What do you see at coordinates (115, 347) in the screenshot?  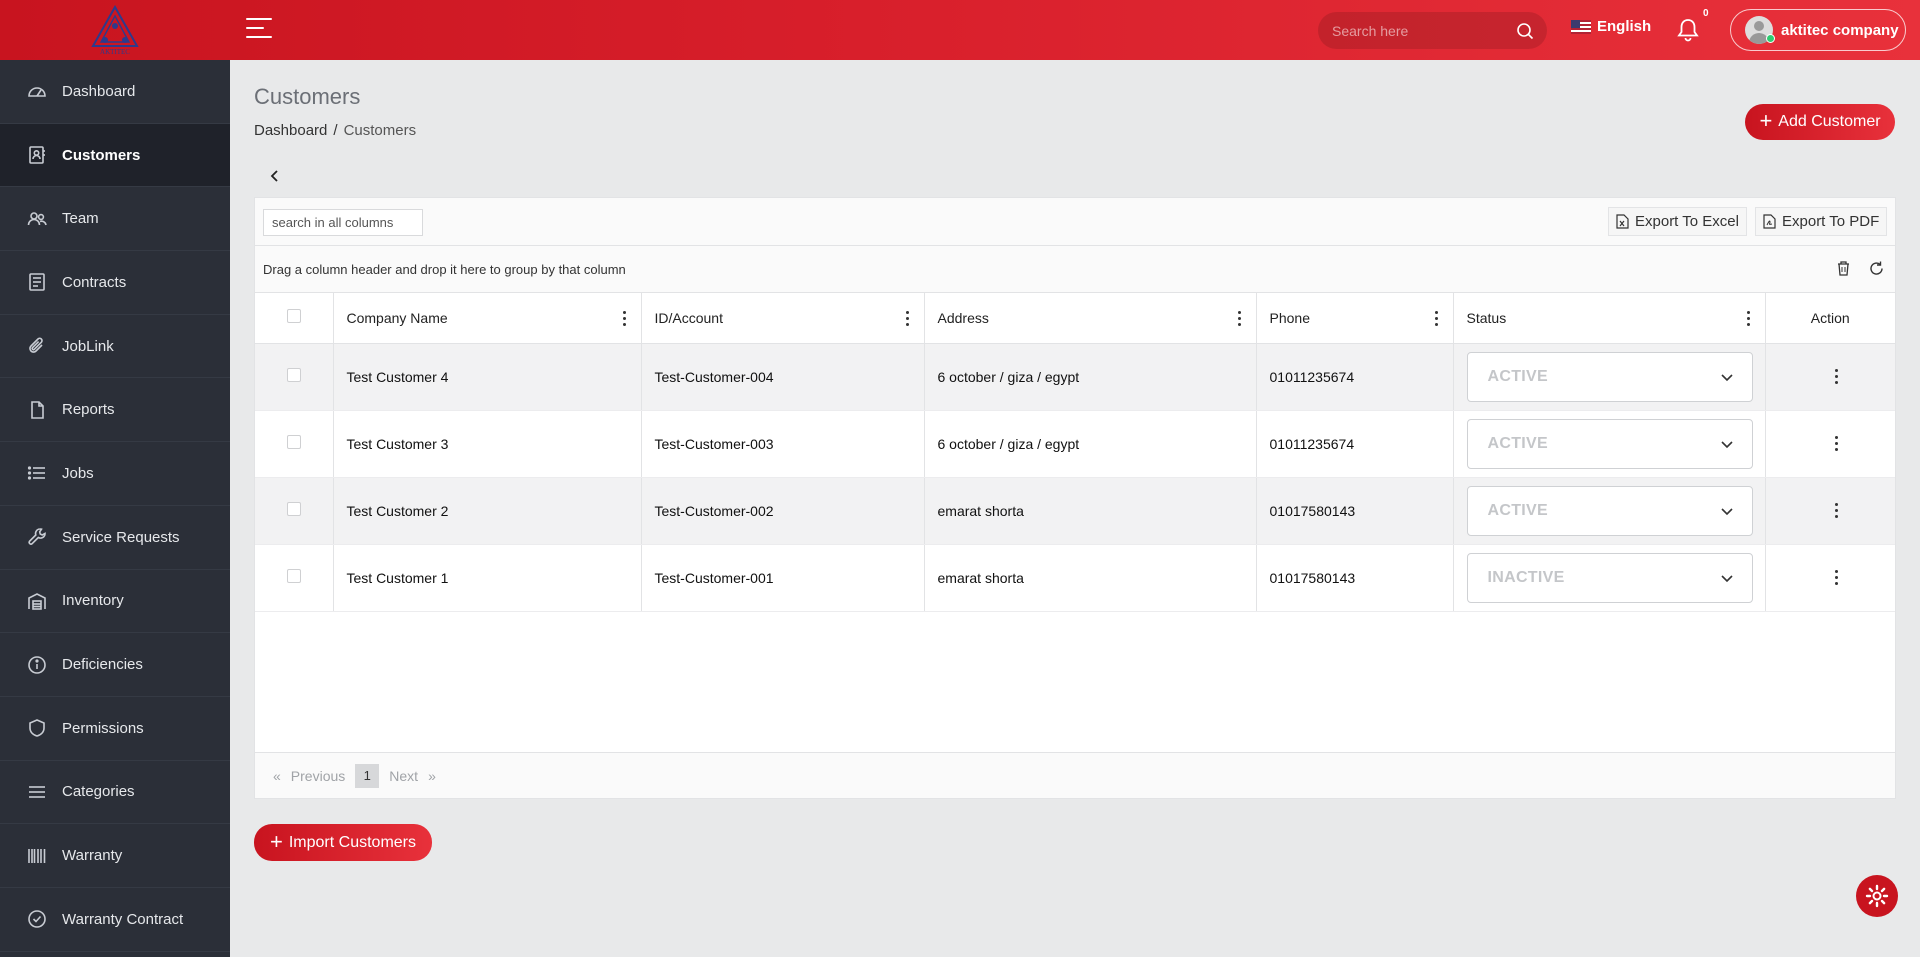 I see `sidebar-item-joblink: JobLink` at bounding box center [115, 347].